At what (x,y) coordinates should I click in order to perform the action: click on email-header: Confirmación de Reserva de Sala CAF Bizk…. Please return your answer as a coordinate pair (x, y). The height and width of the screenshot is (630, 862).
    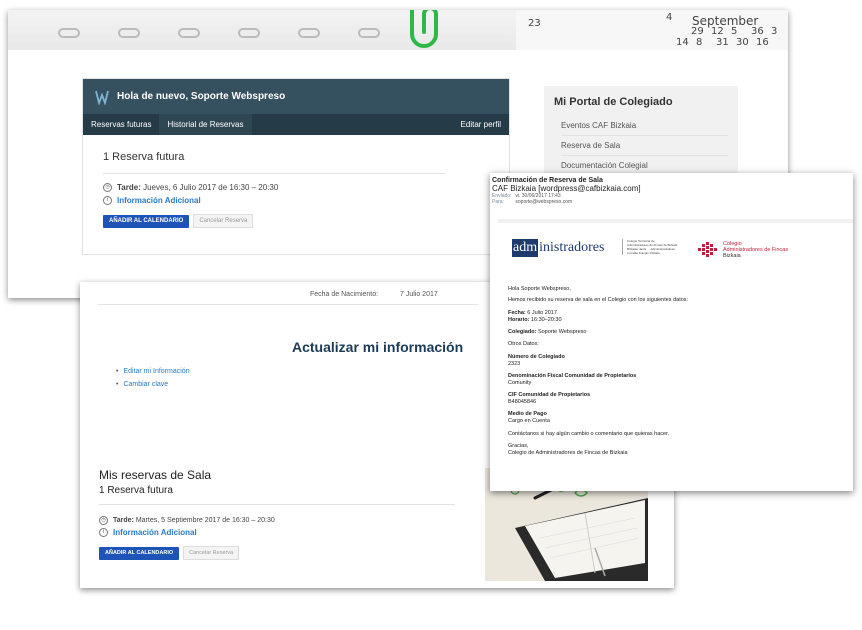
    Looking at the image, I should click on (671, 190).